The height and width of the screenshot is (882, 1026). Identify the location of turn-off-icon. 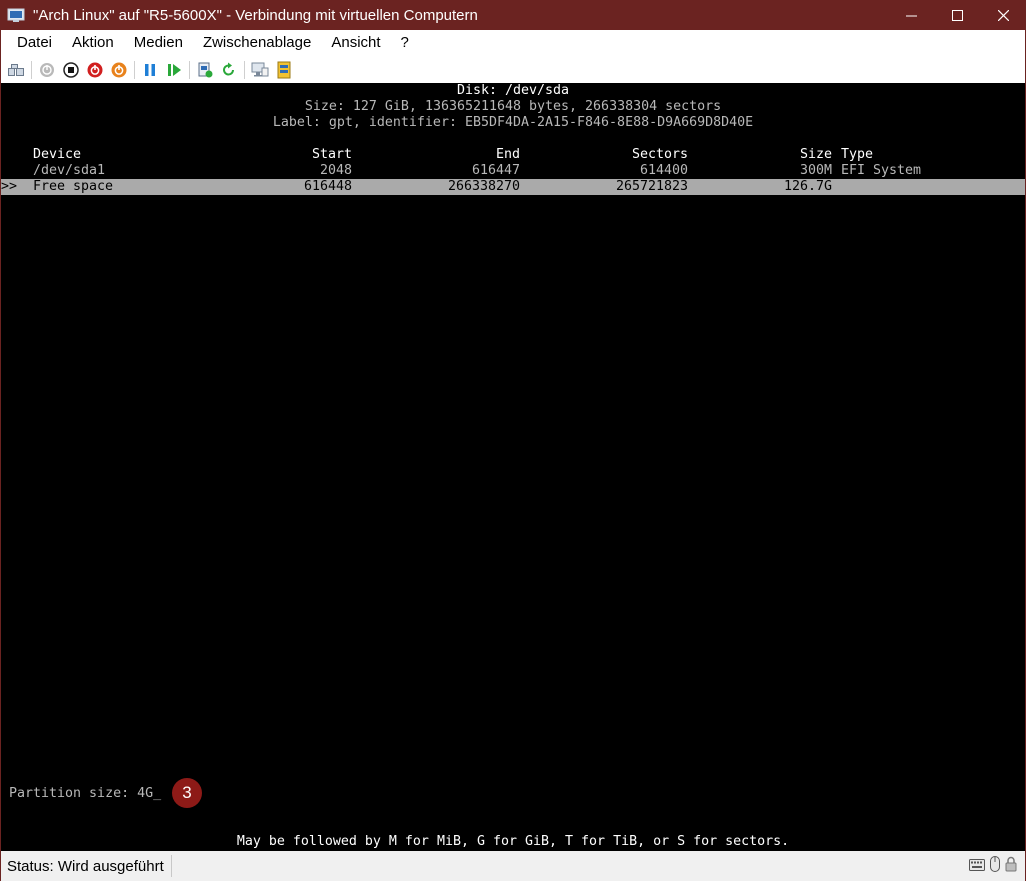
(71, 69).